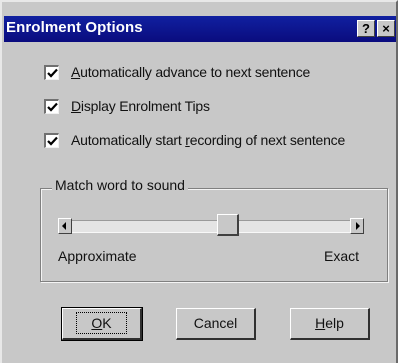  I want to click on help-button-label: Help, so click(329, 323).